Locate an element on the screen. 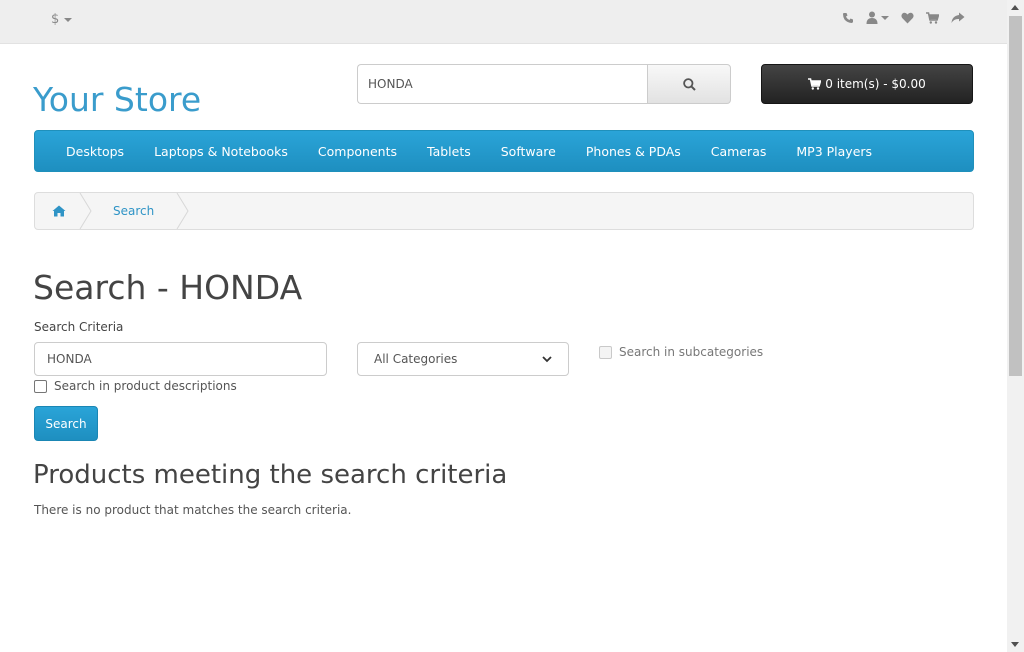  menu-item-software: Software is located at coordinates (528, 151).